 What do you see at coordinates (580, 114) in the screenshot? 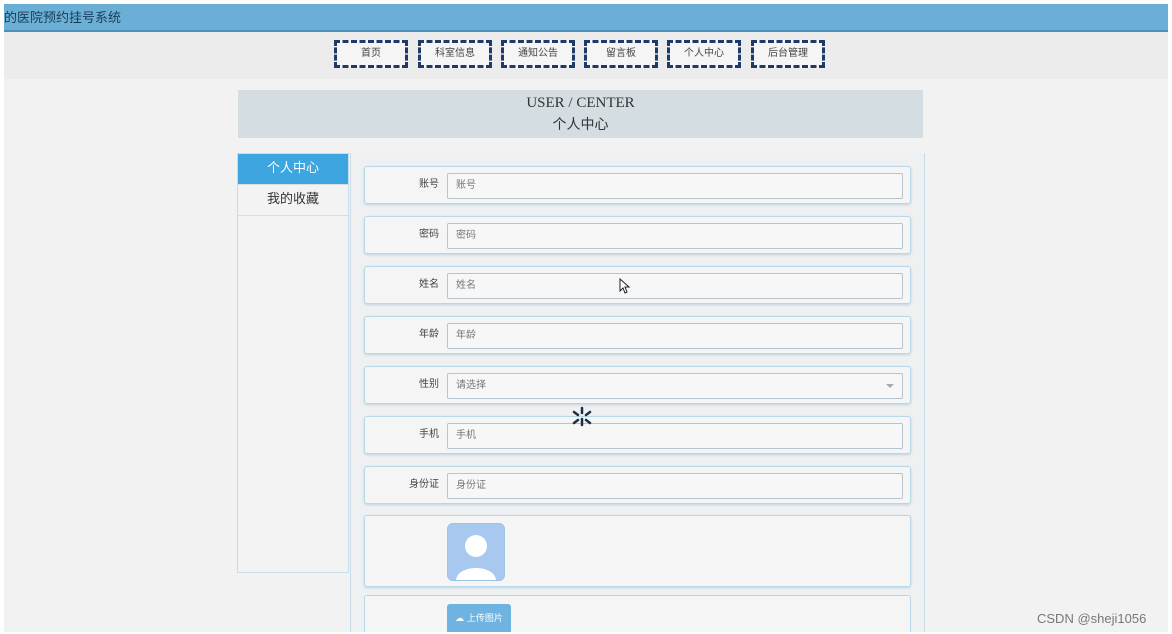
I see `page-header: USER / CENTER 个人中心` at bounding box center [580, 114].